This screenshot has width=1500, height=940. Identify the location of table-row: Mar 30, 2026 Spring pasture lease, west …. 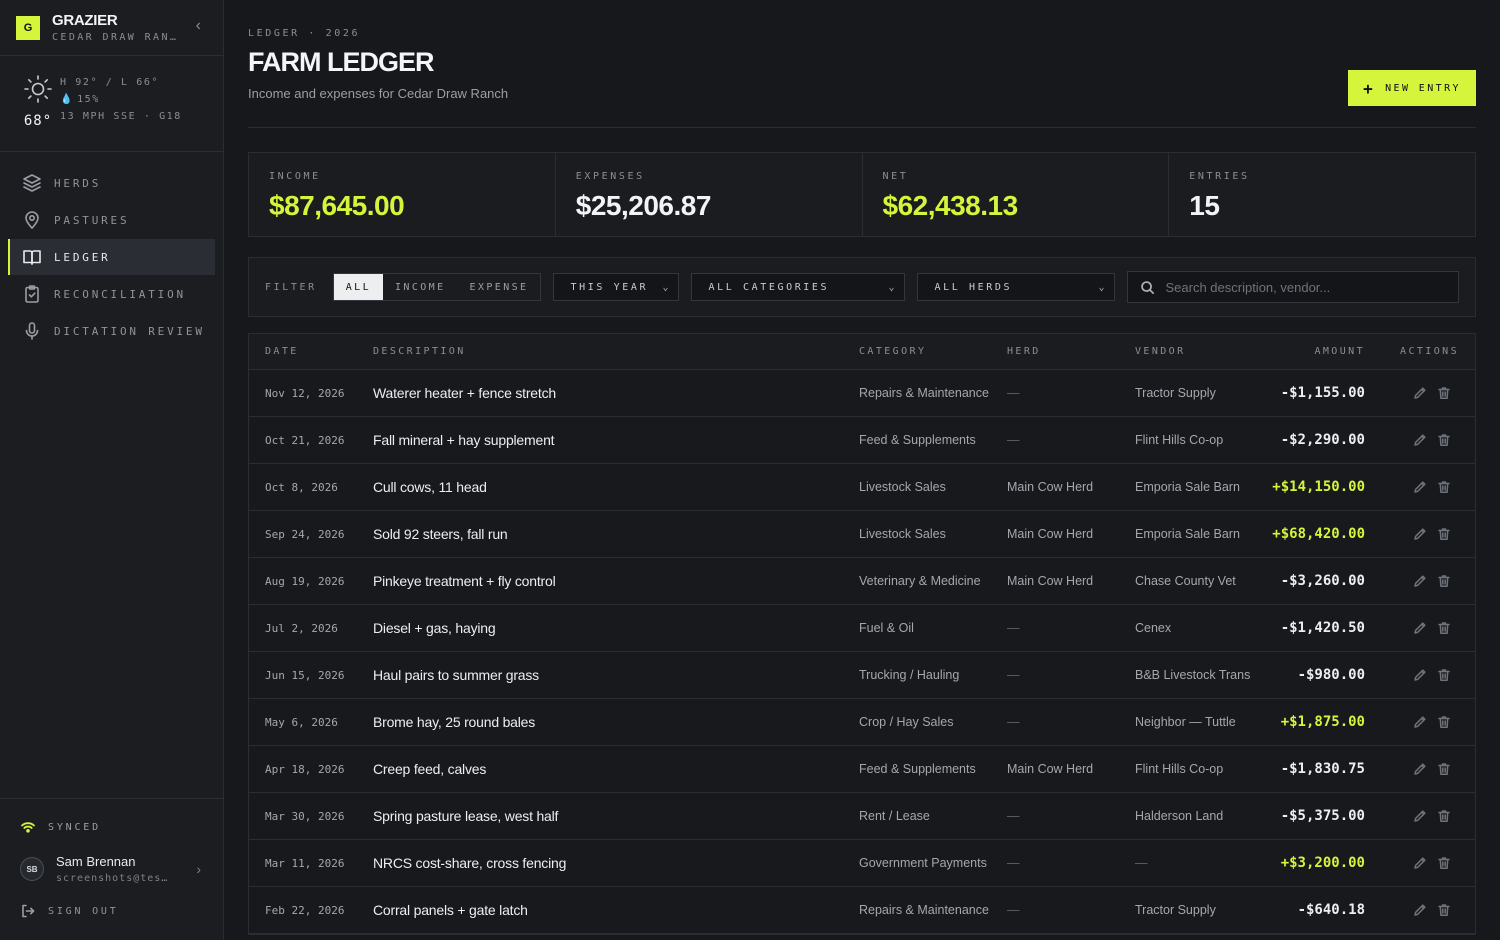
(862, 816).